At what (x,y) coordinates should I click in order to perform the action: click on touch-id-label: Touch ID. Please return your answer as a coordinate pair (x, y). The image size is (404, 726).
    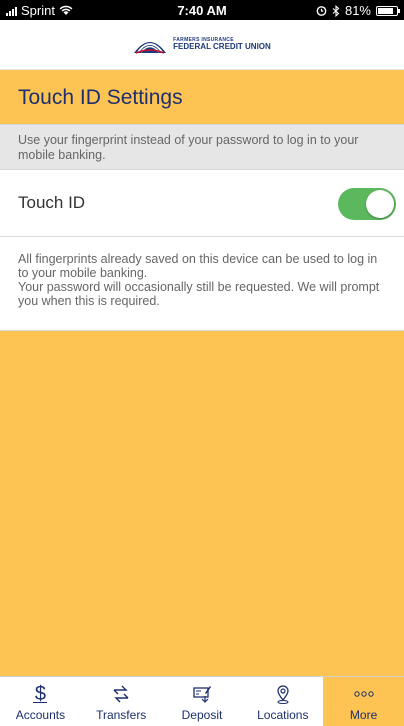
    Looking at the image, I should click on (52, 202).